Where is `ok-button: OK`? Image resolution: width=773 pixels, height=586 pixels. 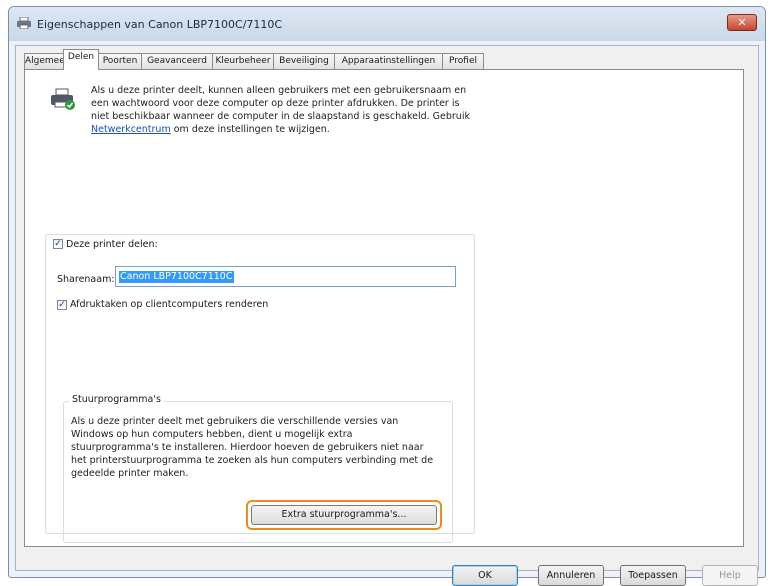 ok-button: OK is located at coordinates (485, 575).